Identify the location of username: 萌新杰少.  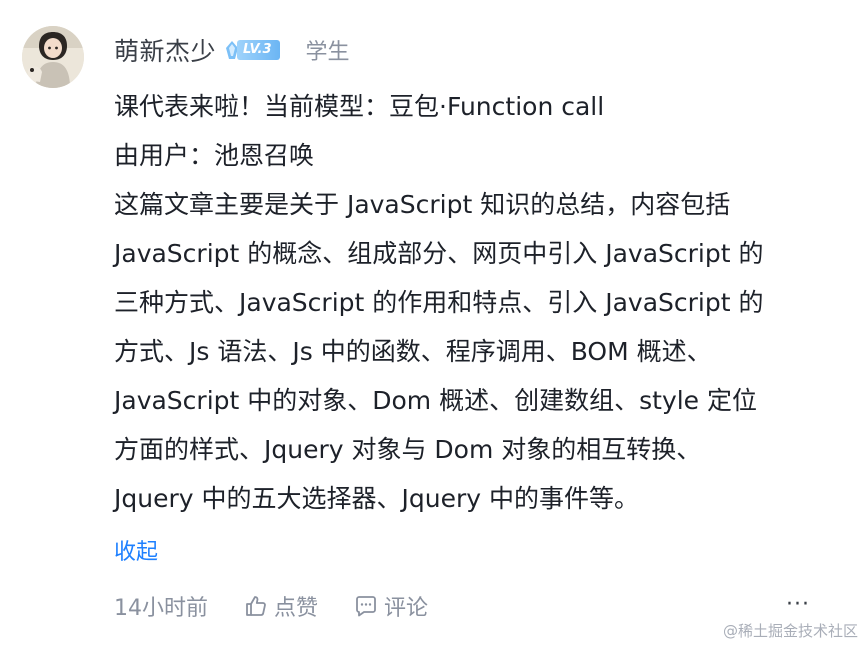
(165, 50).